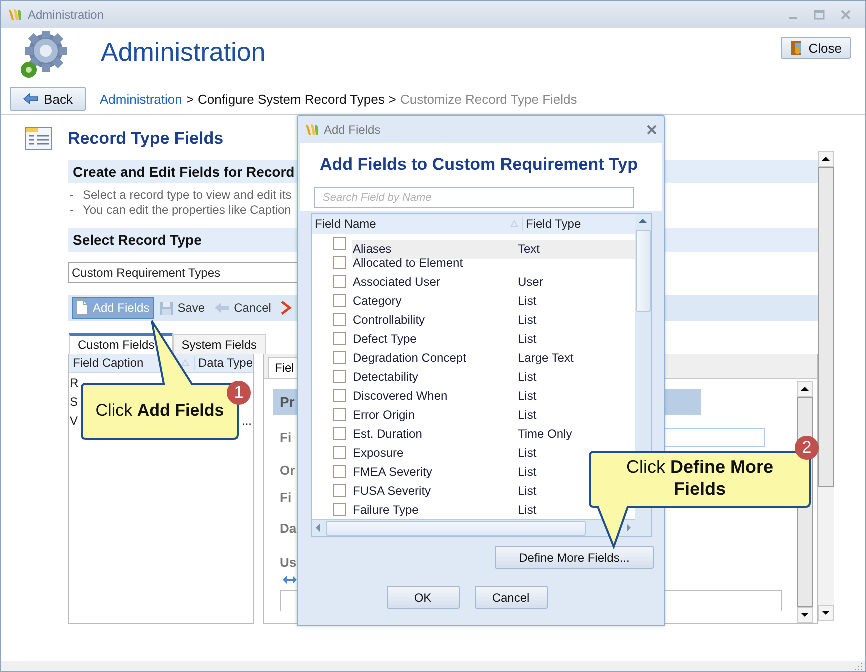 Image resolution: width=866 pixels, height=672 pixels. What do you see at coordinates (288, 562) in the screenshot?
I see `field-label: Us` at bounding box center [288, 562].